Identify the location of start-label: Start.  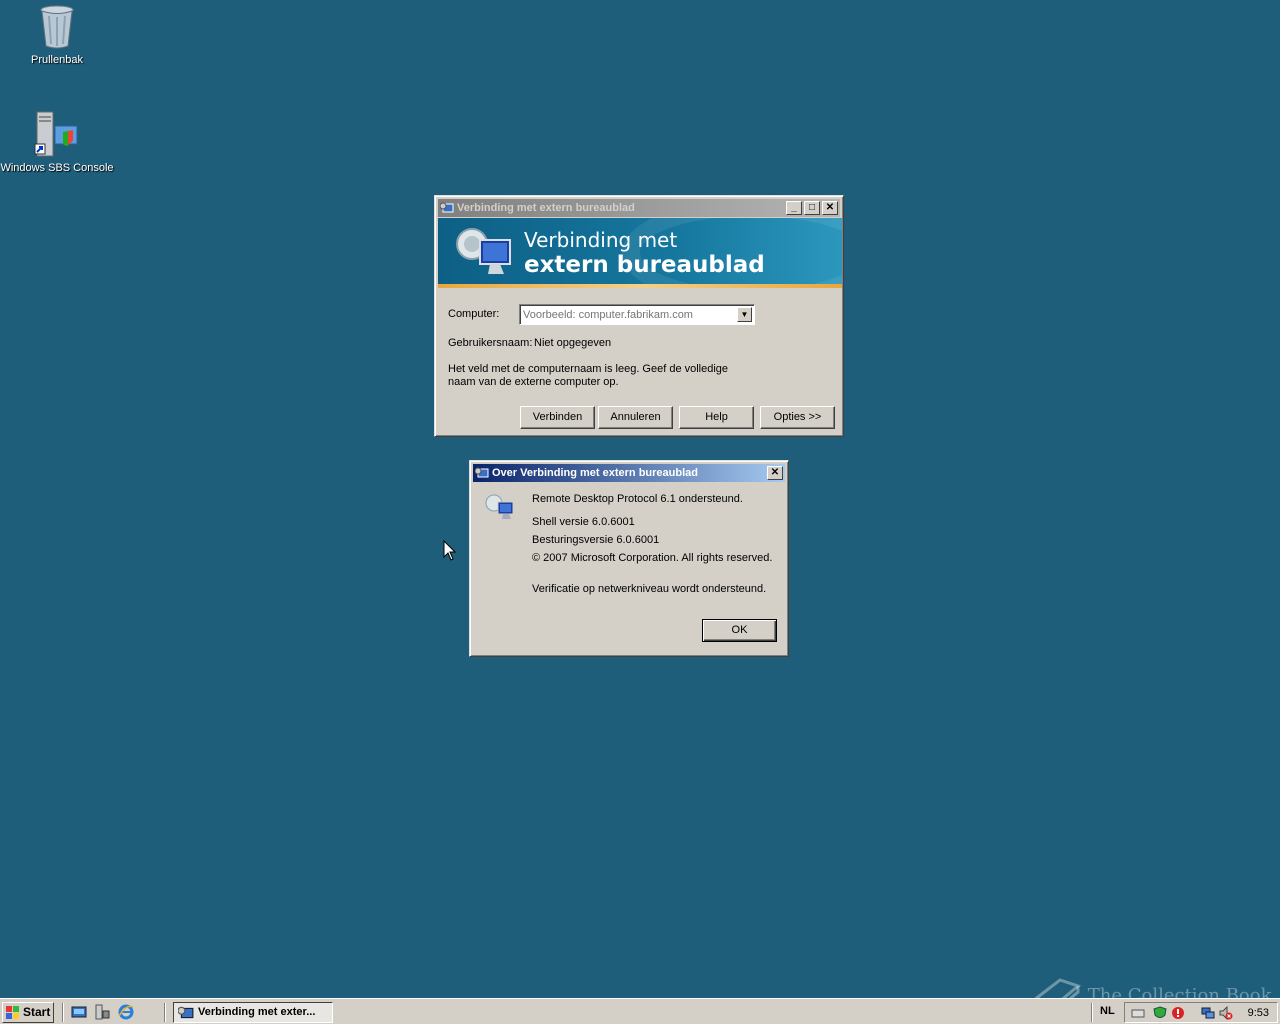
(37, 1012).